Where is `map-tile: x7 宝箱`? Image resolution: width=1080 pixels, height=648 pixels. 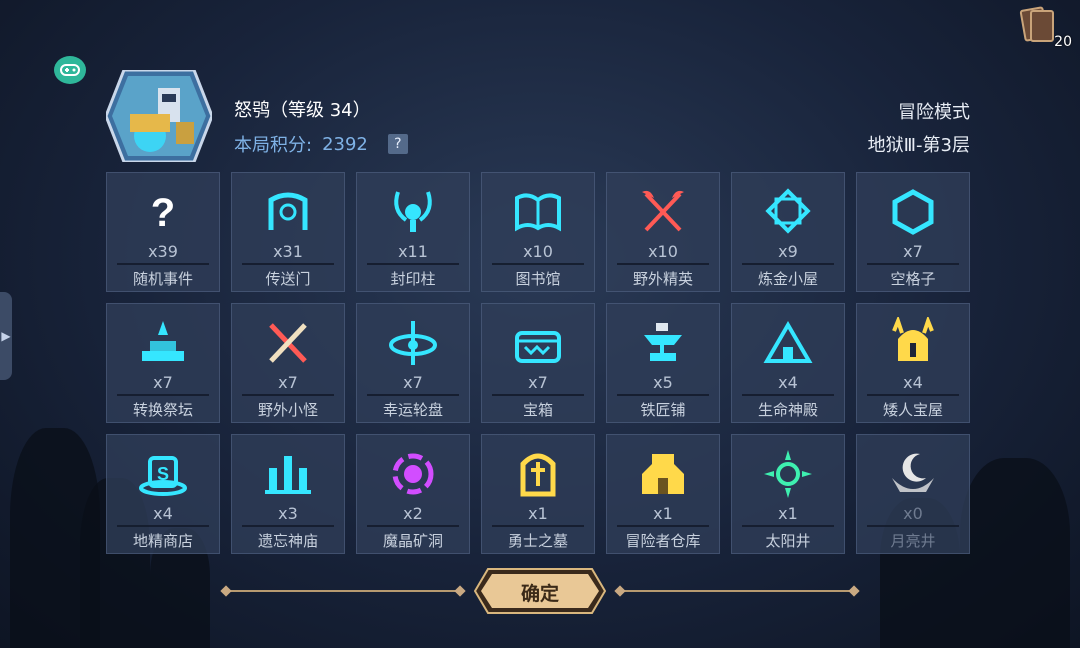 map-tile: x7 宝箱 is located at coordinates (538, 363).